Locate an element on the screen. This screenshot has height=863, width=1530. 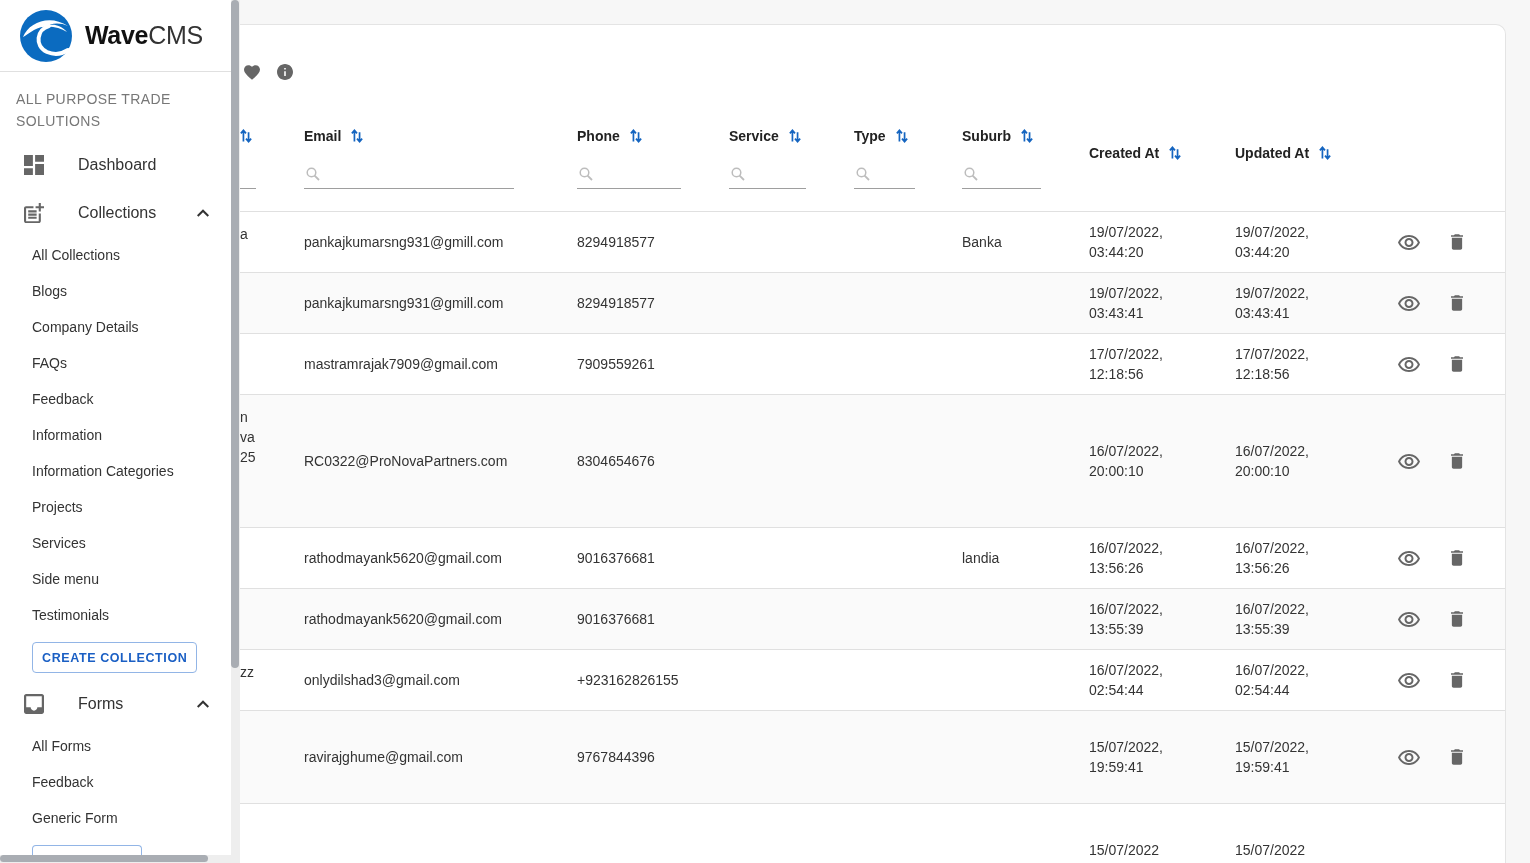
nav-subitem: Company Details is located at coordinates (115, 327).